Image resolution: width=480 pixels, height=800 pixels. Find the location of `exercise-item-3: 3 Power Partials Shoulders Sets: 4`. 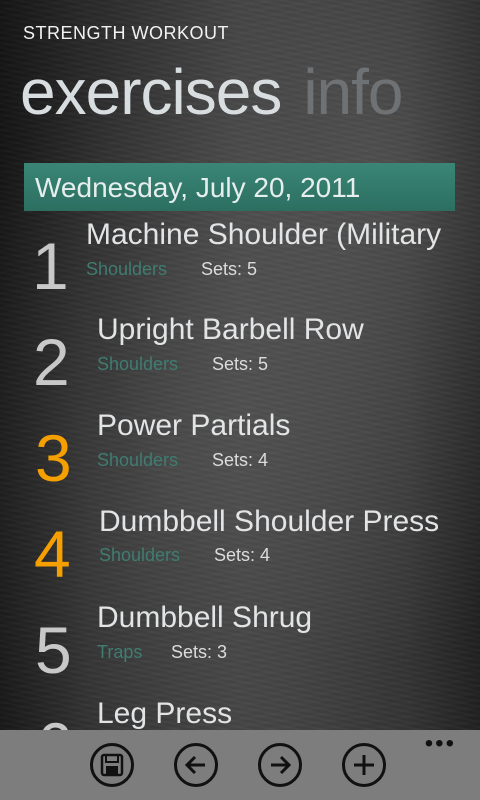

exercise-item-3: 3 Power Partials Shoulders Sets: 4 is located at coordinates (240, 453).